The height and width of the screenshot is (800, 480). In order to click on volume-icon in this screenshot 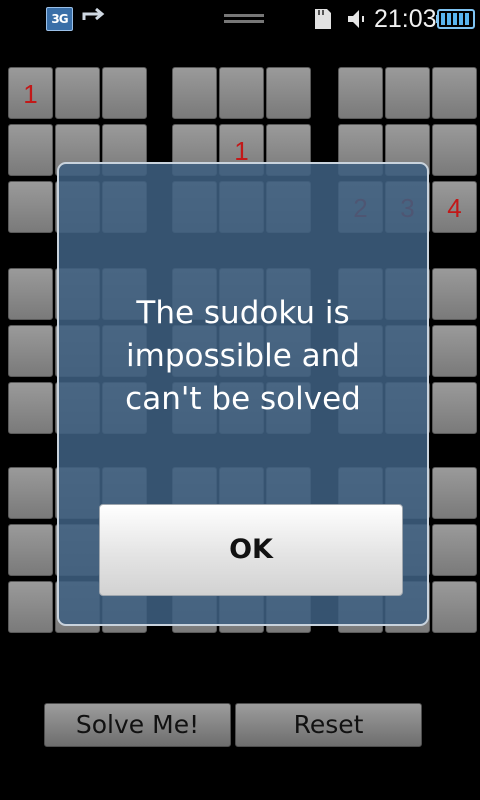, I will do `click(357, 19)`.